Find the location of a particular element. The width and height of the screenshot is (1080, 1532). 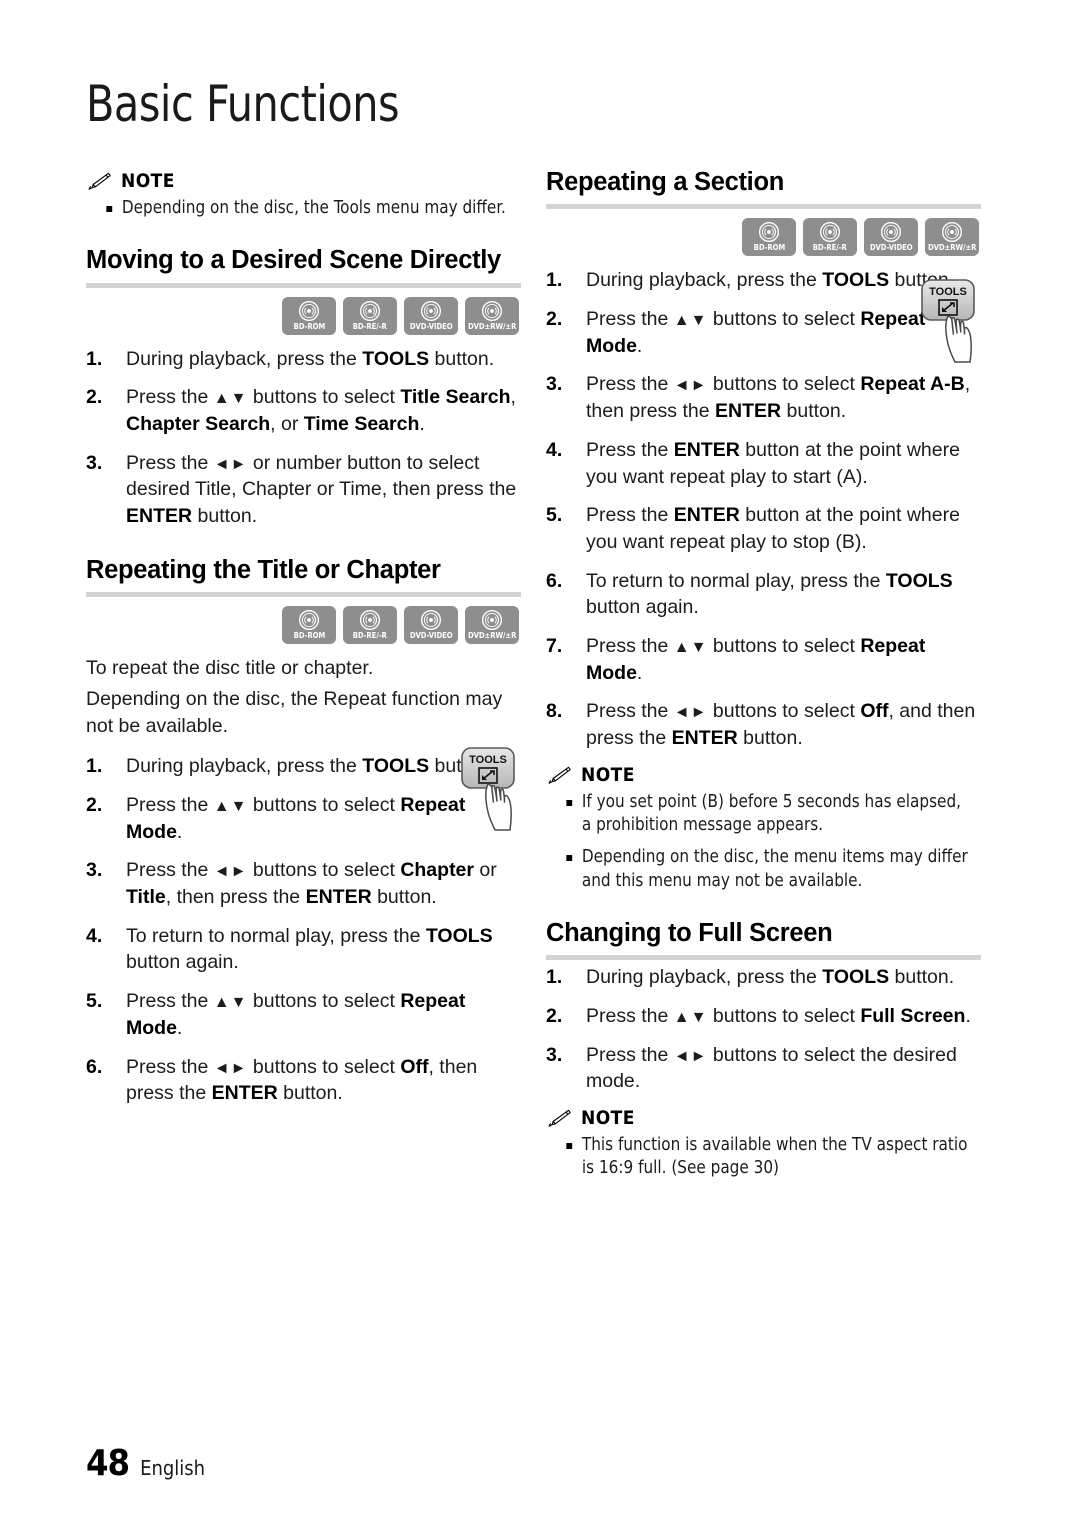

step-number: 6. is located at coordinates (94, 1066).